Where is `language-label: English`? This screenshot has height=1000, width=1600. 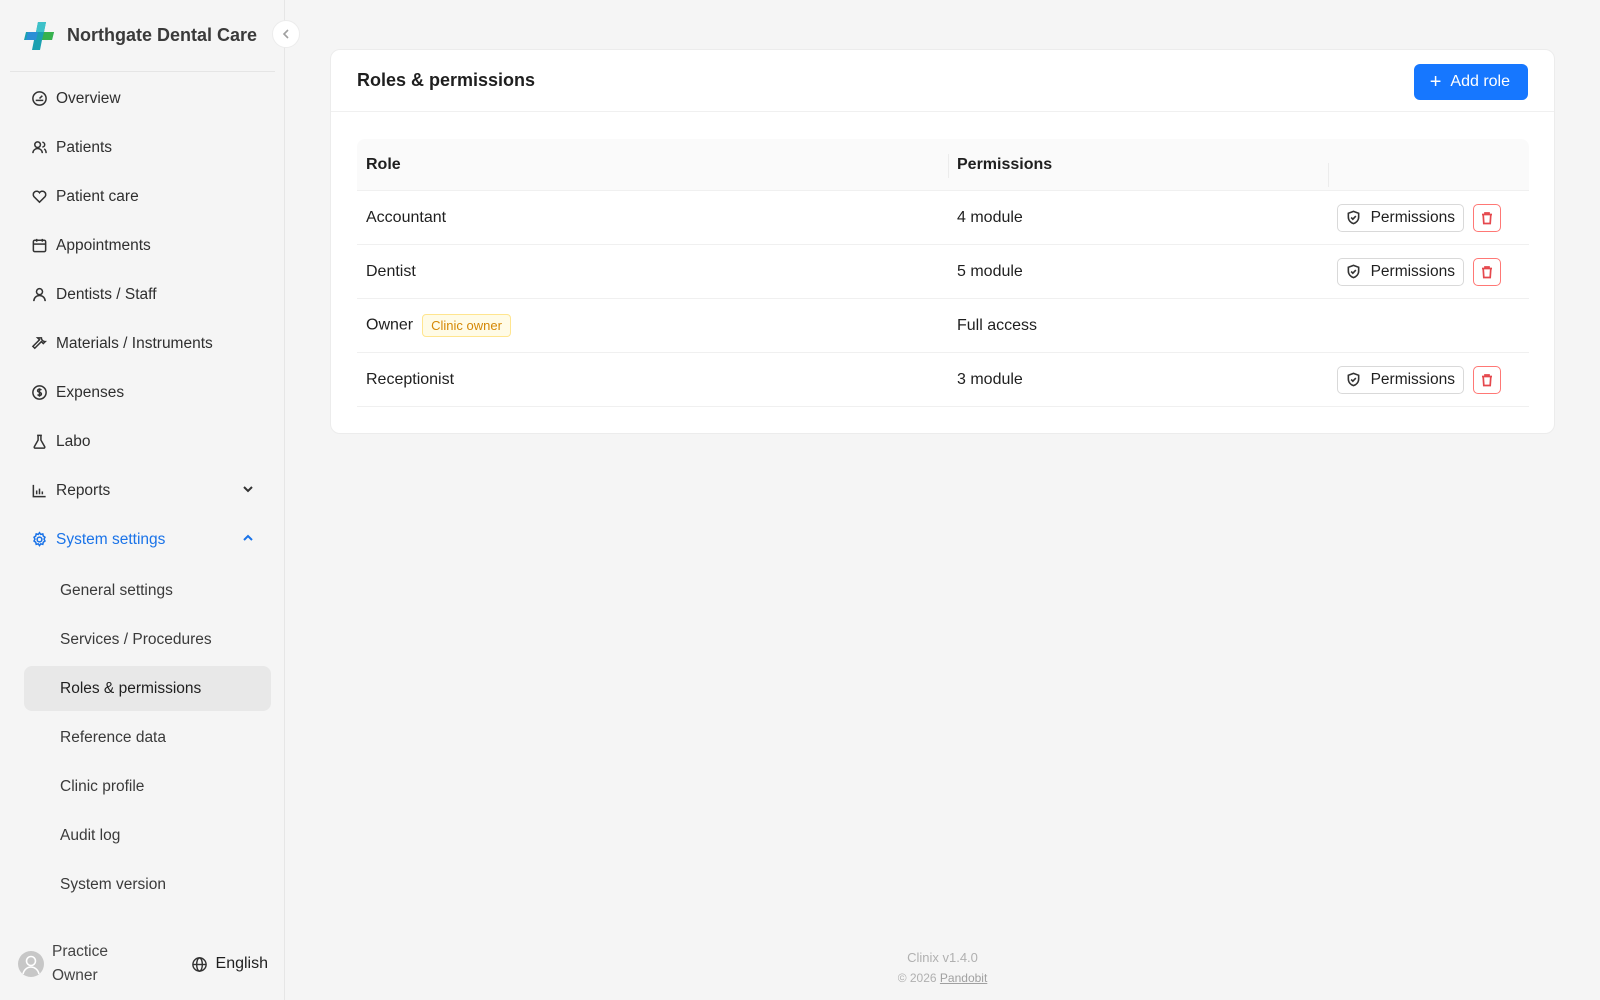
language-label: English is located at coordinates (241, 963).